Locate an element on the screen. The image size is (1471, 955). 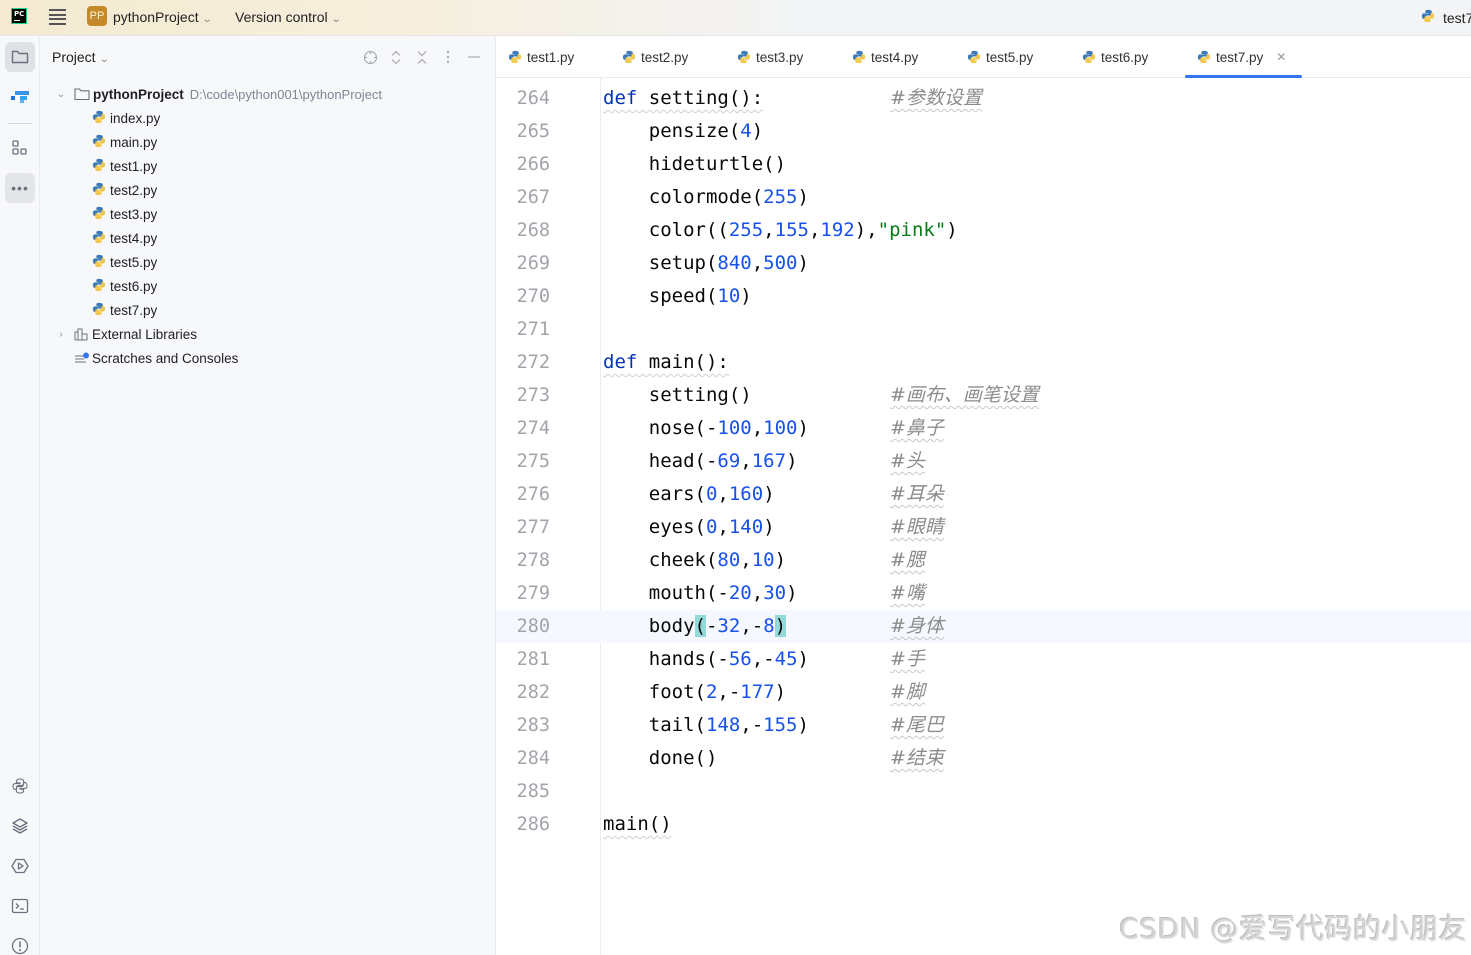
code-comment: #结束 is located at coordinates (917, 758).